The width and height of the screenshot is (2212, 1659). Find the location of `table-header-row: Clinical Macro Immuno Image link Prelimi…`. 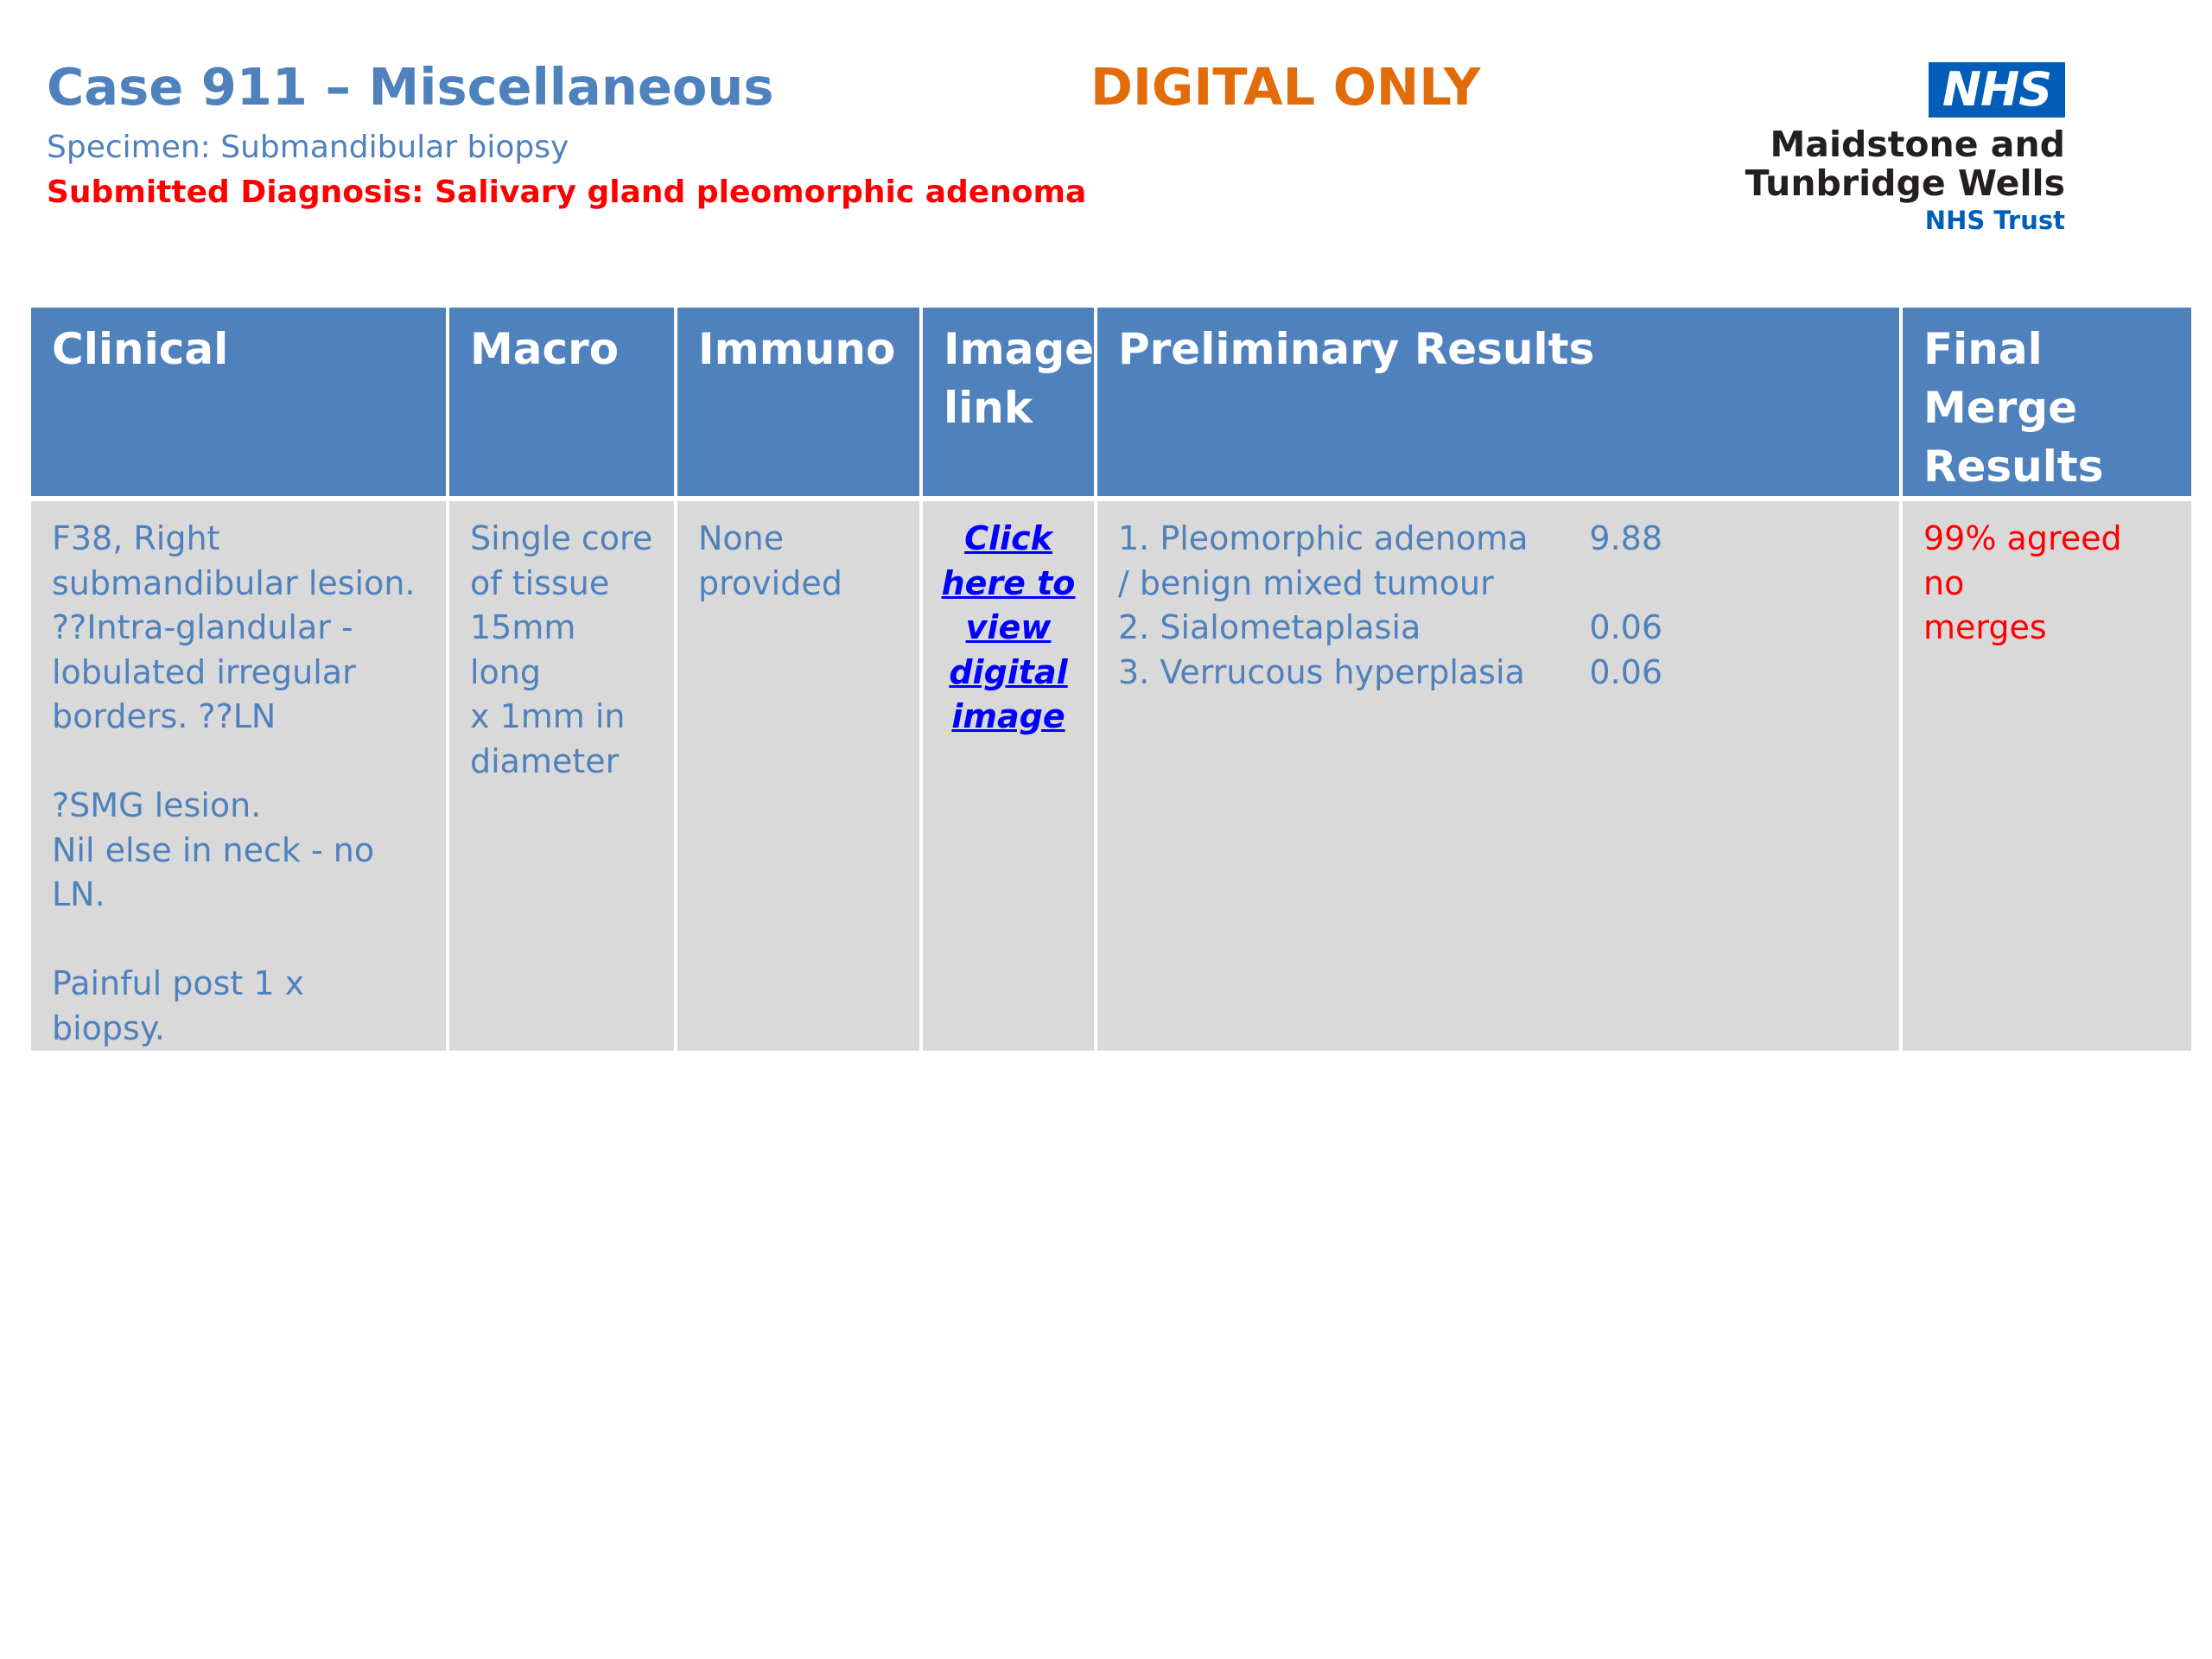

table-header-row: Clinical Macro Immuno Image link Prelimi… is located at coordinates (1111, 404).